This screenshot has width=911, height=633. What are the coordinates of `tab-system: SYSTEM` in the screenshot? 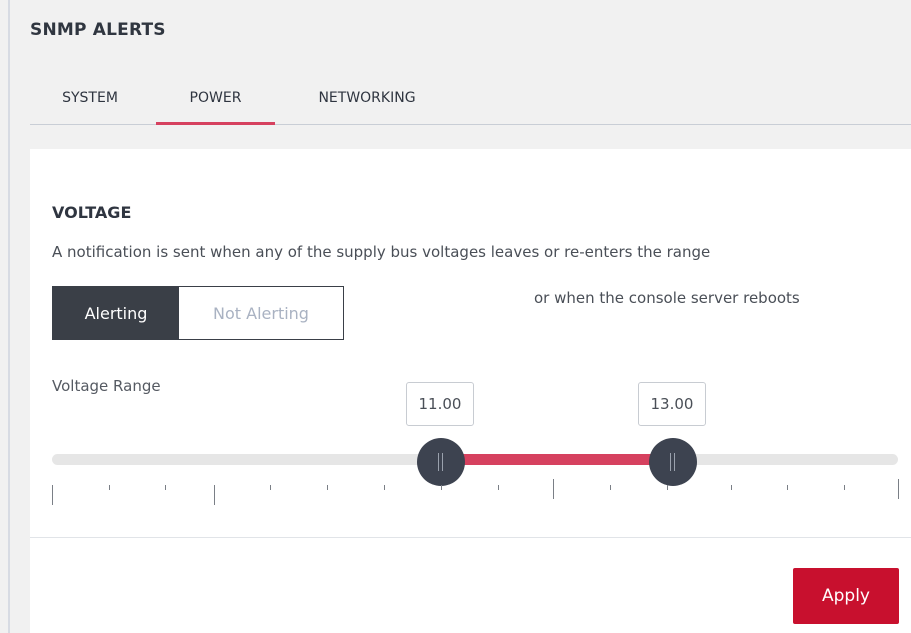 It's located at (90, 102).